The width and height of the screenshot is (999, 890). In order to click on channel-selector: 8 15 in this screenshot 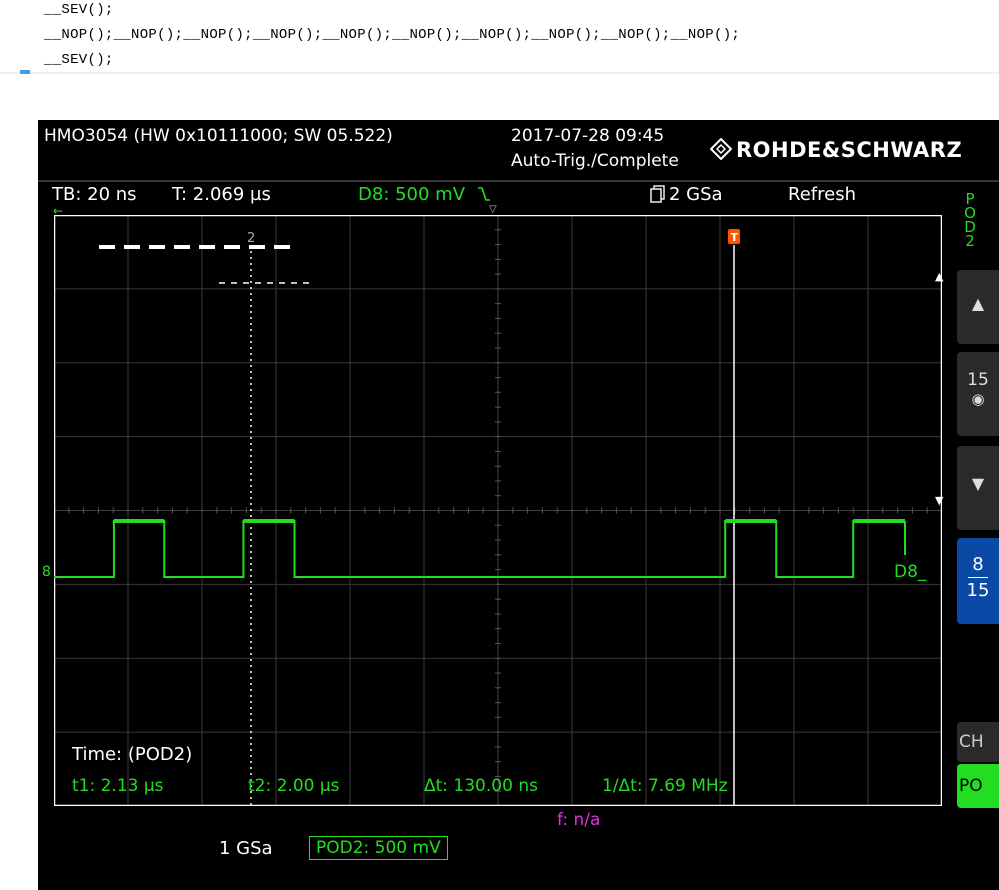, I will do `click(978, 581)`.